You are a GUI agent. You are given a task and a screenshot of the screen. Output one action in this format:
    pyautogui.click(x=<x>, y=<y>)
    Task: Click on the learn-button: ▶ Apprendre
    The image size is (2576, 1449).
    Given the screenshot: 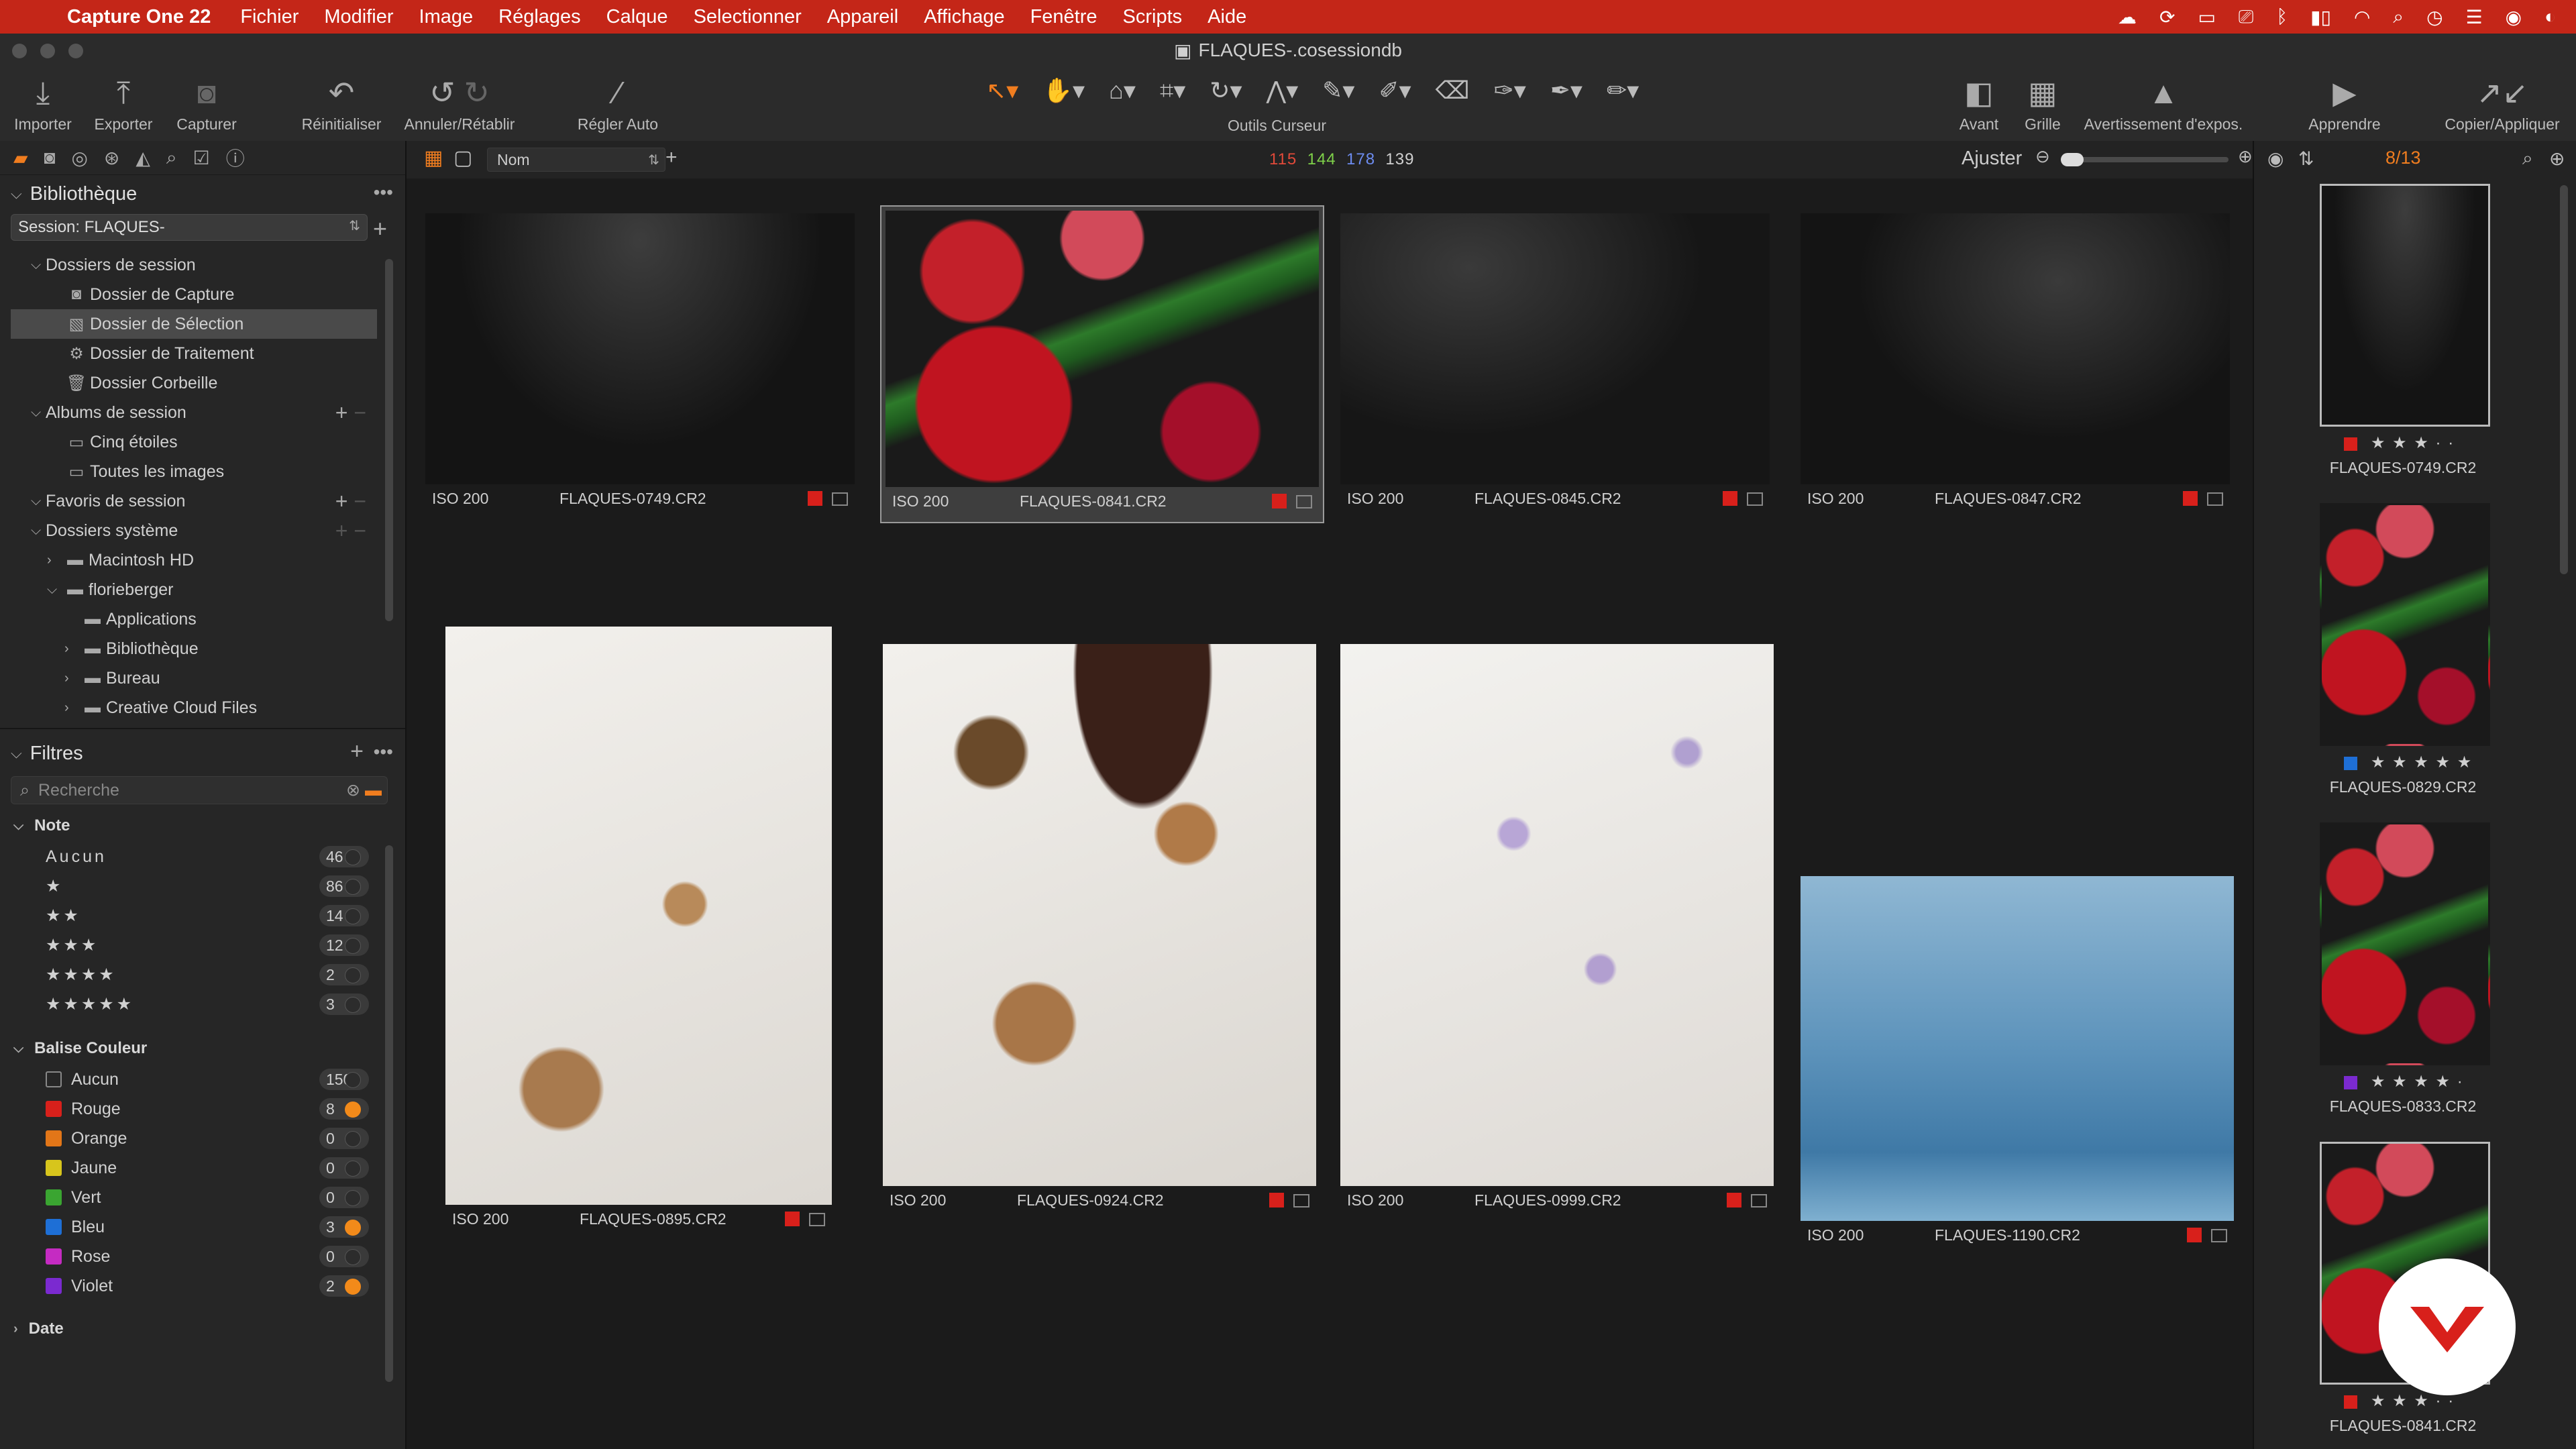 What is the action you would take?
    pyautogui.click(x=2344, y=103)
    